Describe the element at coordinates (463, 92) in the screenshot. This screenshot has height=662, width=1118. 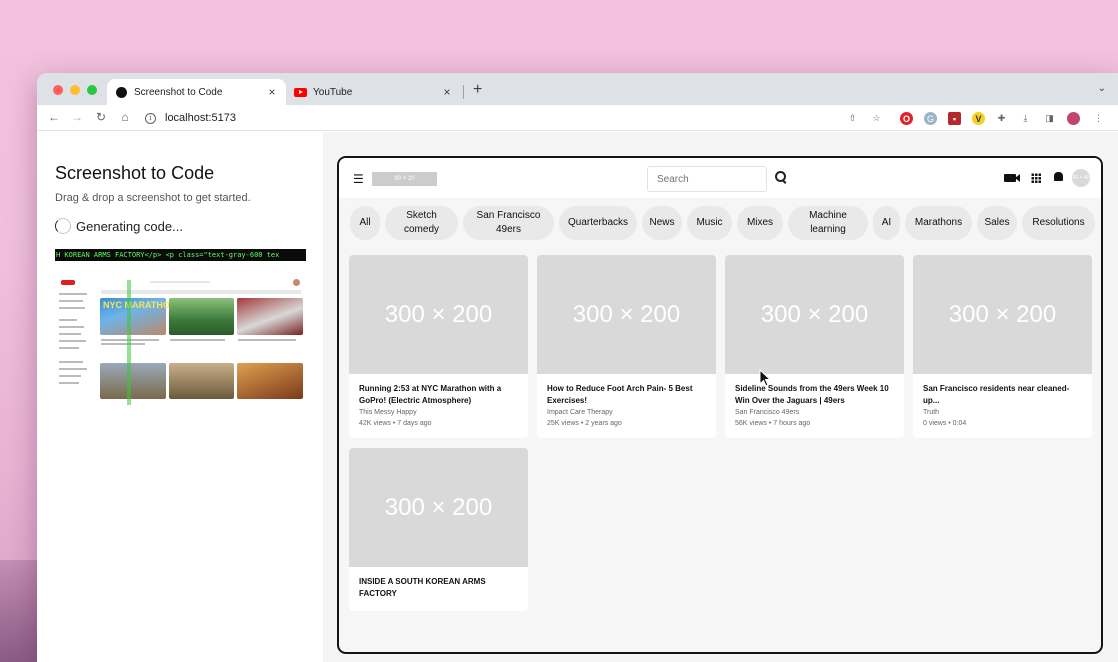
I see `tab-divider` at that location.